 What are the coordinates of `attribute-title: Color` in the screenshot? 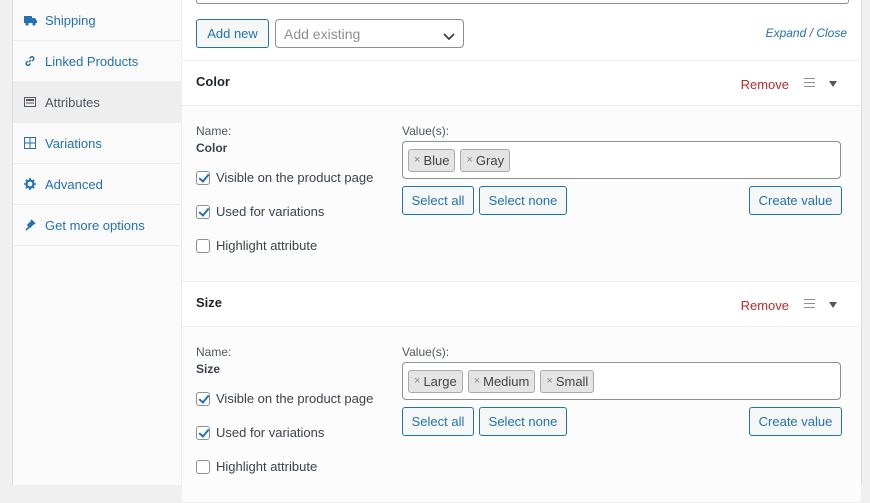 It's located at (213, 81).